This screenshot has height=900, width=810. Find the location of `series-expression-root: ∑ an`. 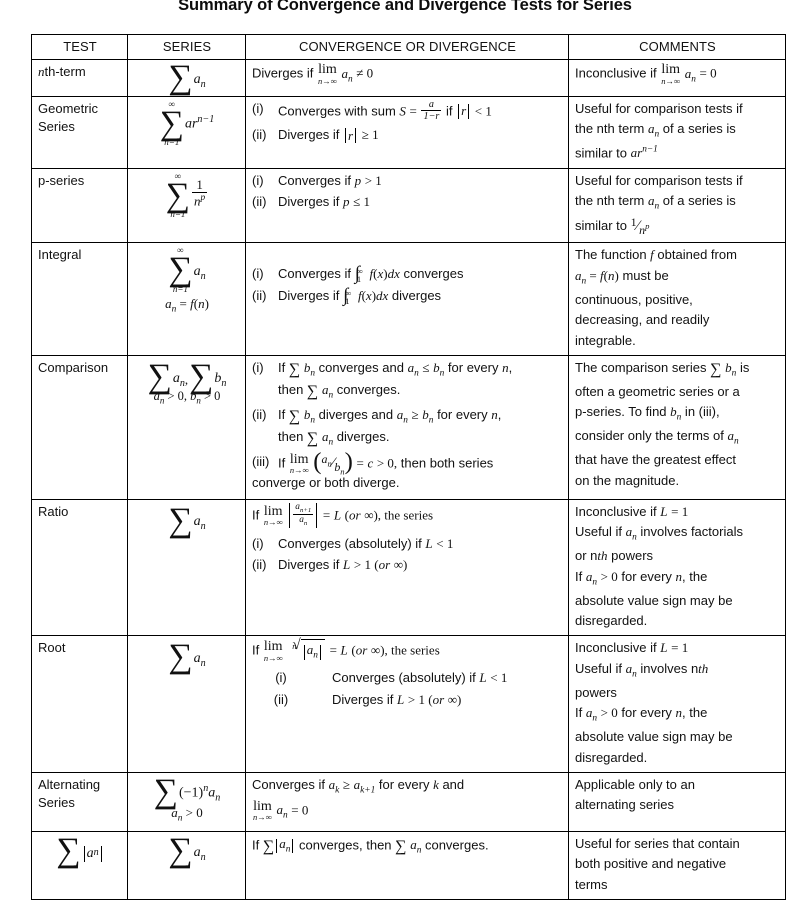

series-expression-root: ∑ an is located at coordinates (186, 704).